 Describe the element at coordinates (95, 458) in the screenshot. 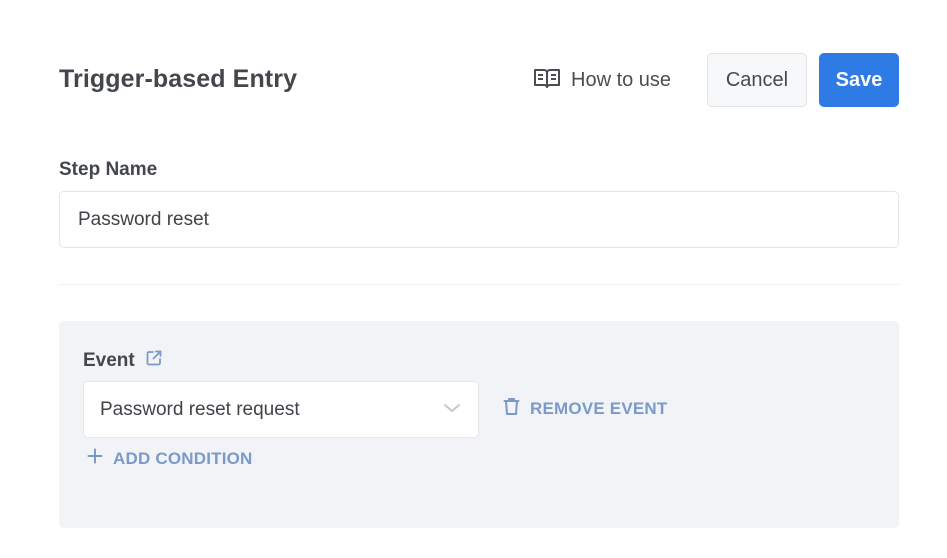

I see `plus-icon` at that location.